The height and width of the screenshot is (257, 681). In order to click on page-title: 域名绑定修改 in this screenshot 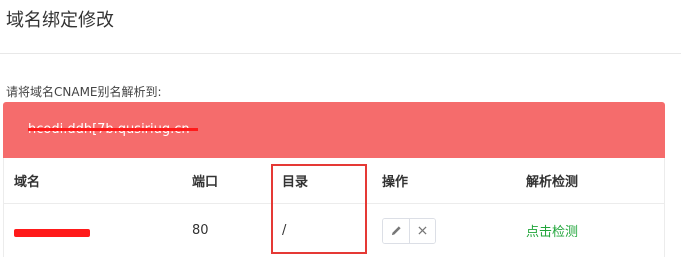, I will do `click(60, 20)`.